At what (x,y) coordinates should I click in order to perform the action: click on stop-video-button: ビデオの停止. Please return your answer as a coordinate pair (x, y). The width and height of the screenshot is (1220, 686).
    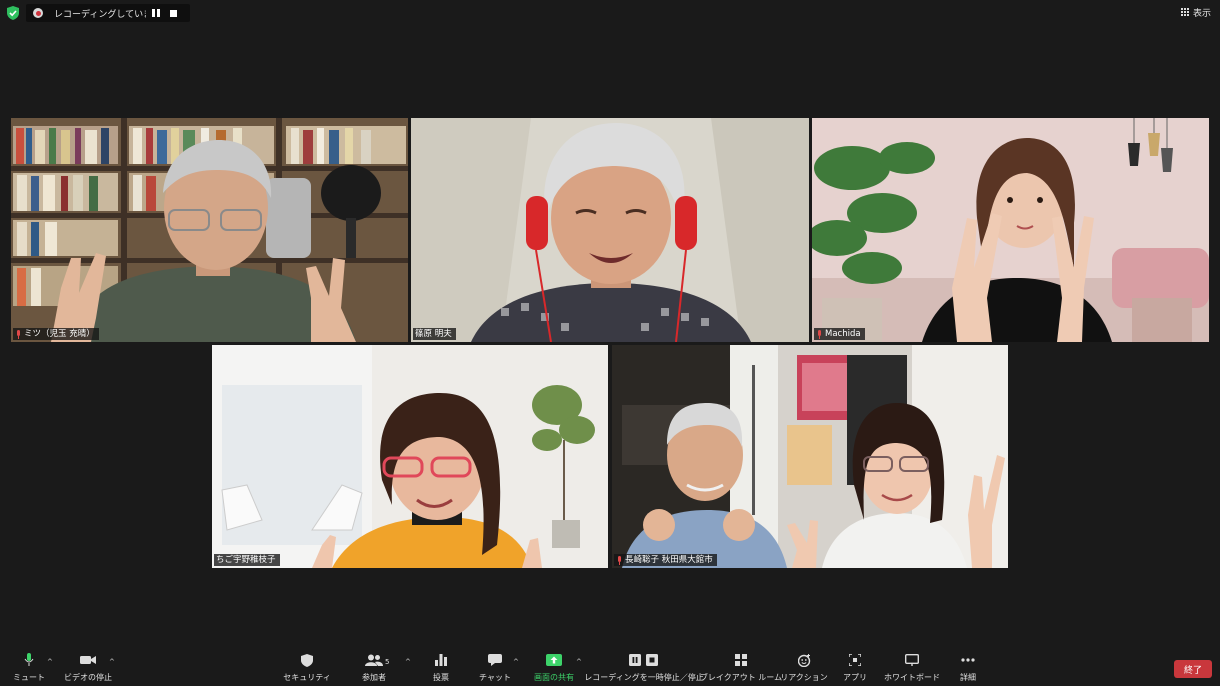
    Looking at the image, I should click on (88, 668).